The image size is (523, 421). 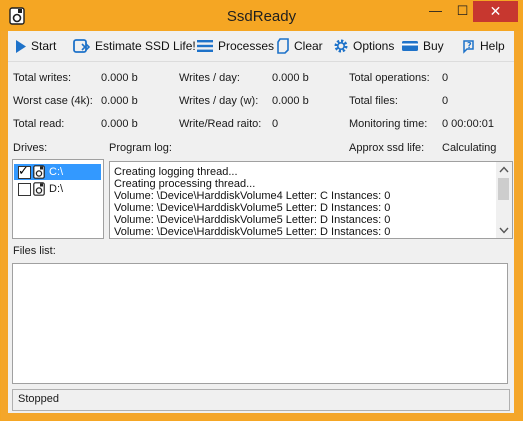 What do you see at coordinates (119, 124) in the screenshot?
I see `total-read-value: 0.000 b` at bounding box center [119, 124].